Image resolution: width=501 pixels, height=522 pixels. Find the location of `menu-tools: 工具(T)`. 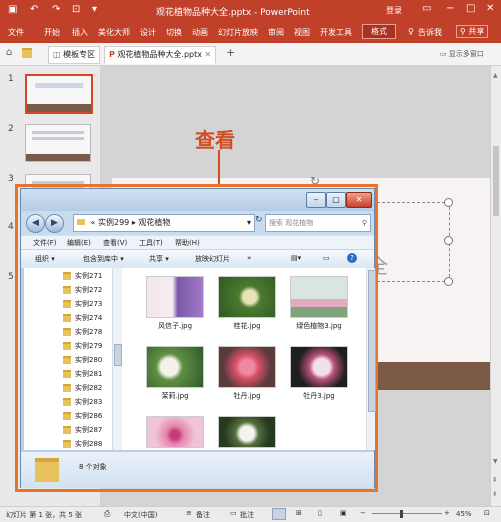

menu-tools: 工具(T) is located at coordinates (151, 243).